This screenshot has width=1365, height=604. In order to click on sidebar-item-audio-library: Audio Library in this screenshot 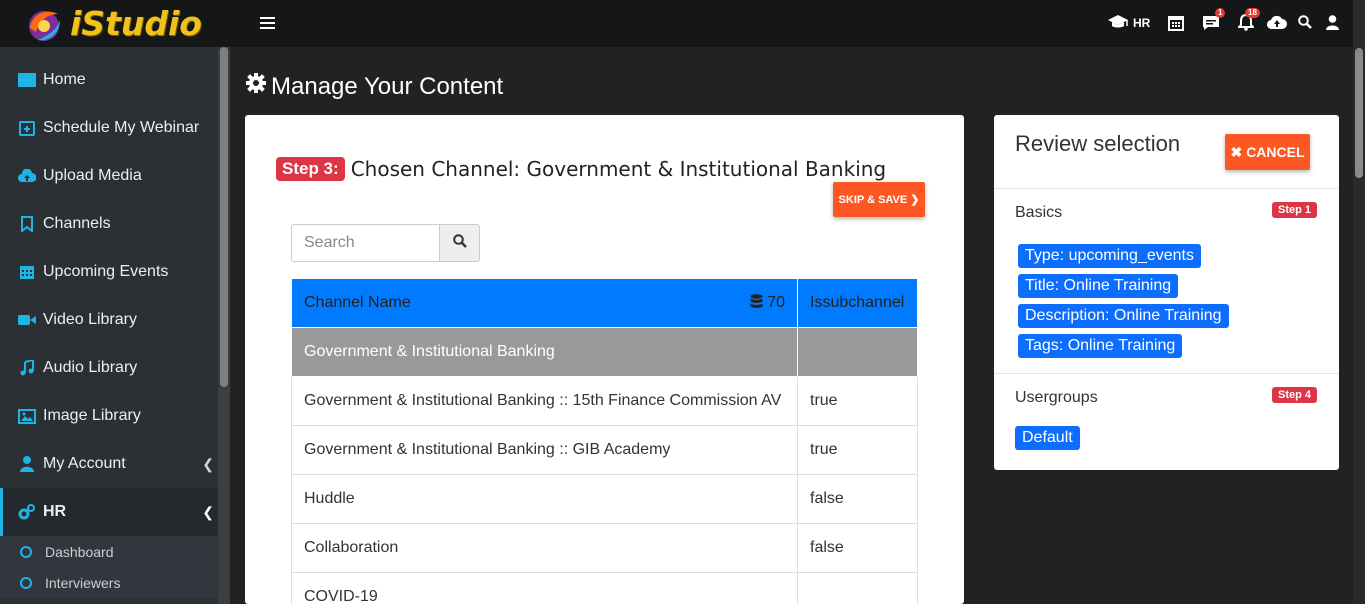, I will do `click(109, 368)`.